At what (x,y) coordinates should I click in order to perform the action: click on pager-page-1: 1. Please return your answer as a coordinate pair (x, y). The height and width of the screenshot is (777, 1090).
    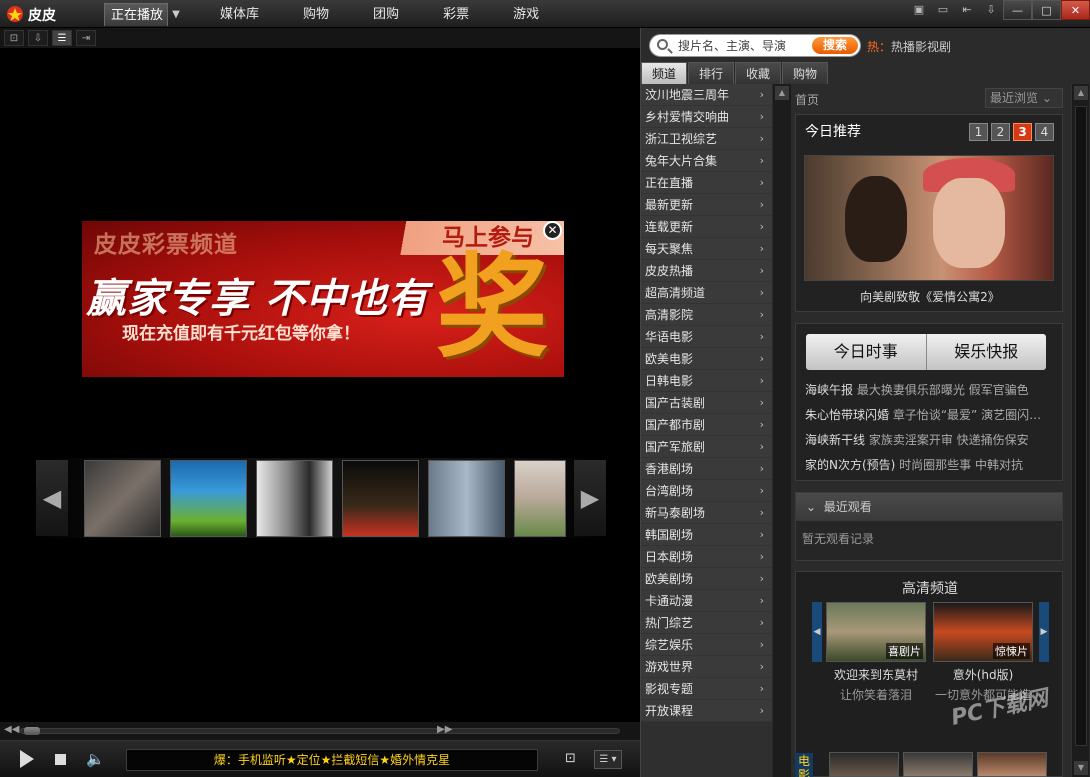
    Looking at the image, I should click on (978, 132).